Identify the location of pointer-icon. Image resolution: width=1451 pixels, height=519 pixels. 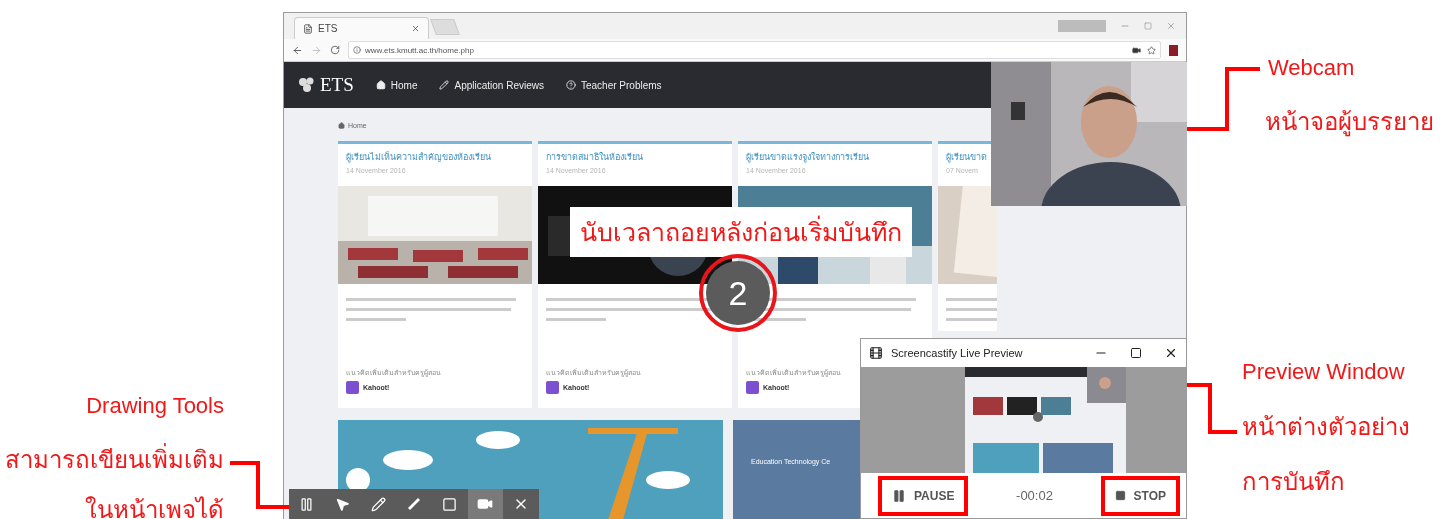
(343, 504).